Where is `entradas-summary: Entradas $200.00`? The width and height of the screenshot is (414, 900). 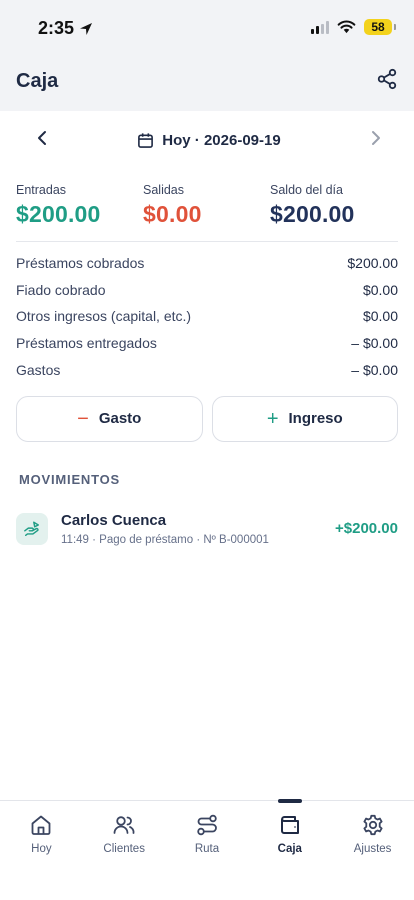
entradas-summary: Entradas $200.00 is located at coordinates (79, 212).